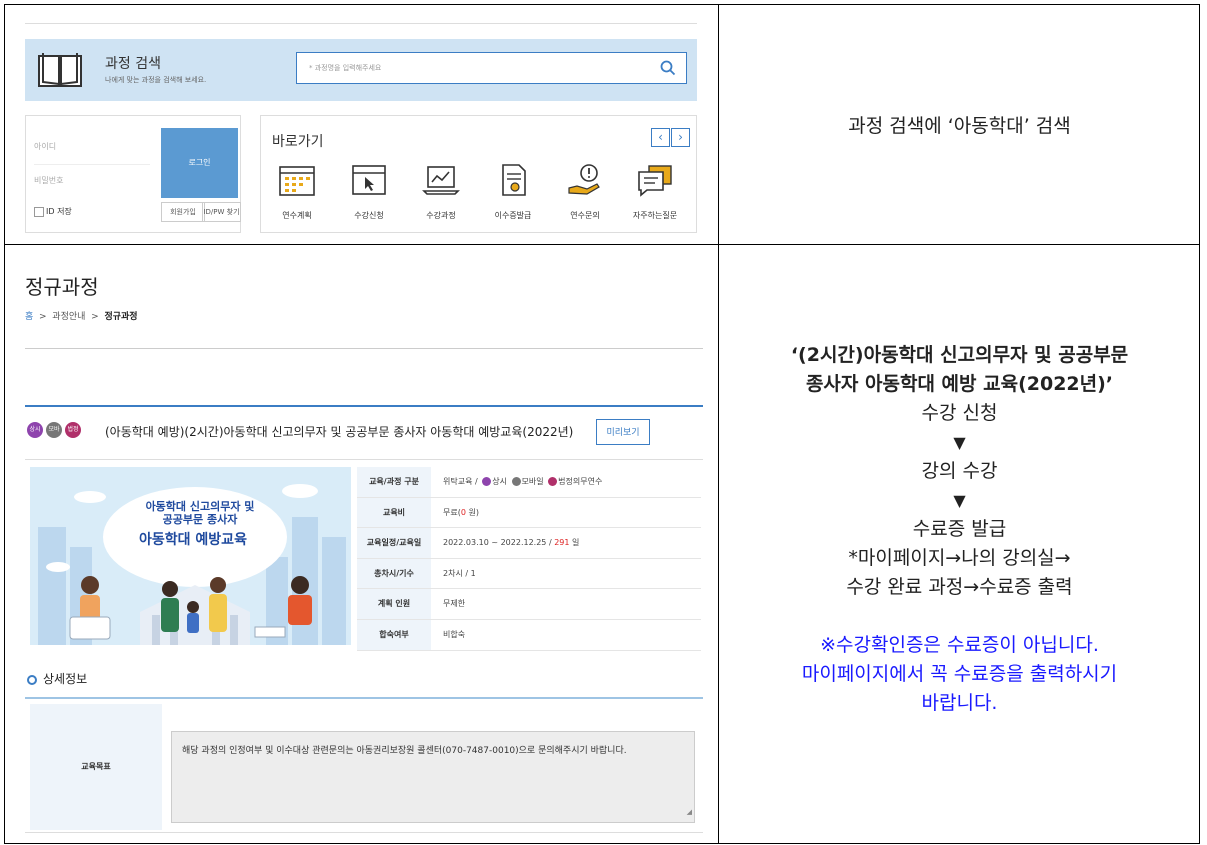 This screenshot has width=1207, height=845. I want to click on search-subtitle: 나에게 맞는 과정을 검색해 보세요., so click(156, 80).